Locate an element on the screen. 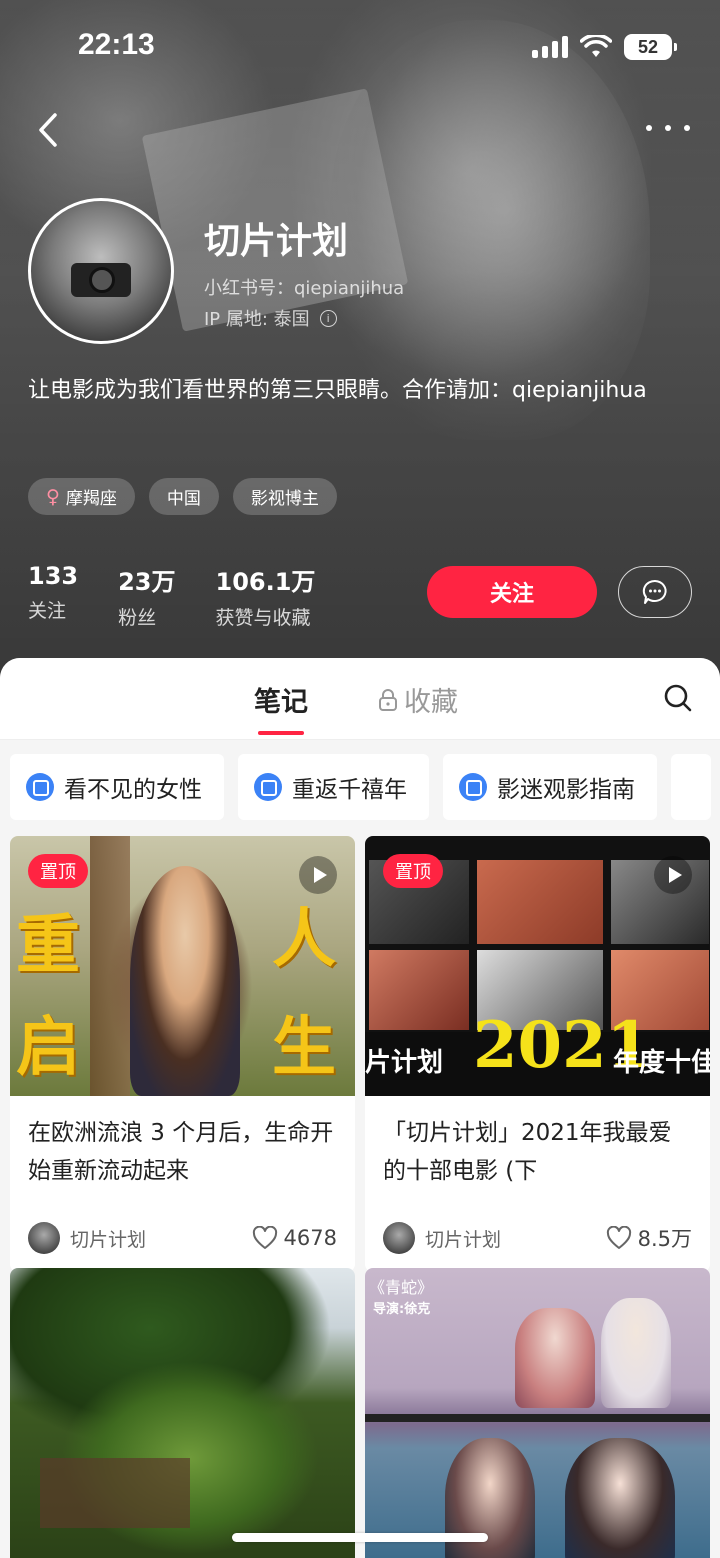  tag-category: 影视博主 is located at coordinates (284, 496).